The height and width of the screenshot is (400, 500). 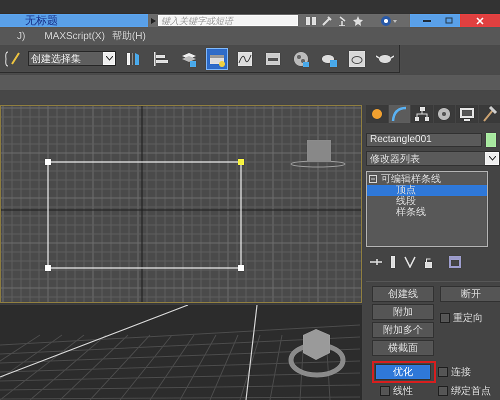 I want to click on command-button: 创建线, so click(x=403, y=294).